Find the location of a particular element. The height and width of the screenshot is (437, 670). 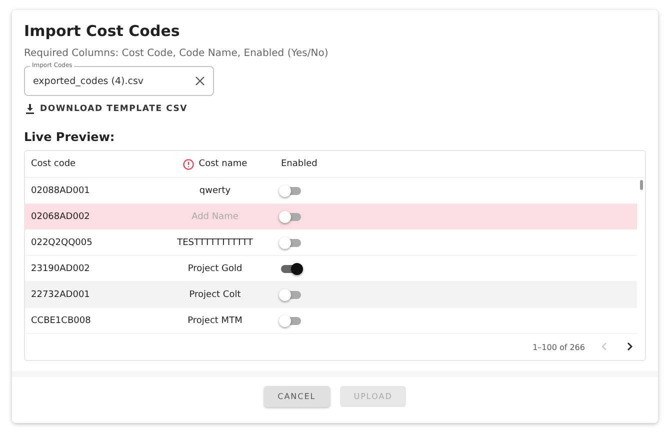

clear-icon is located at coordinates (200, 81).